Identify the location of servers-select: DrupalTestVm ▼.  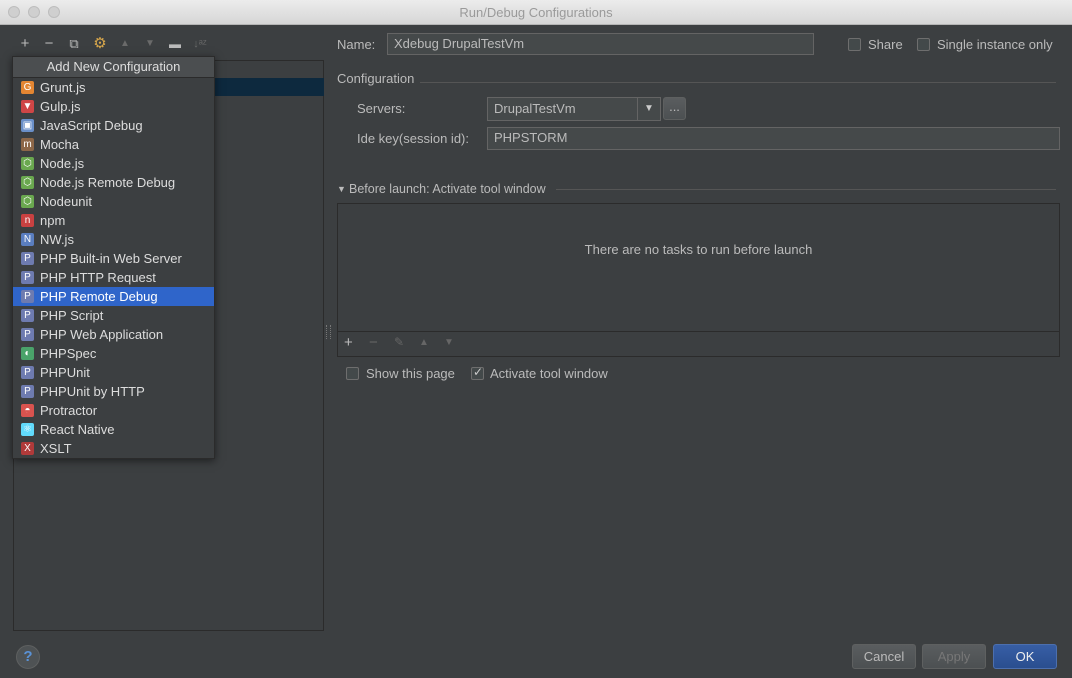
(574, 109).